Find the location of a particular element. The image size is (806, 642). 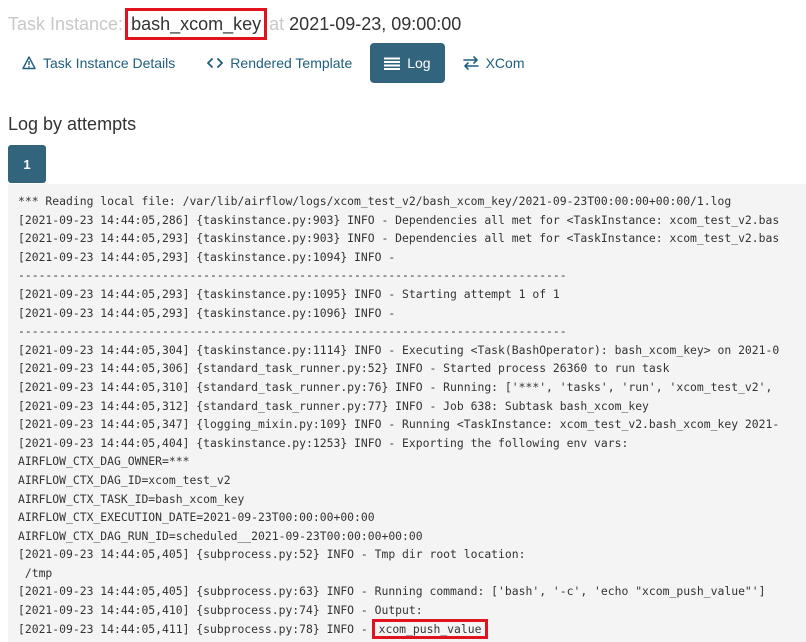

tab-label: Rendered Template is located at coordinates (291, 63).